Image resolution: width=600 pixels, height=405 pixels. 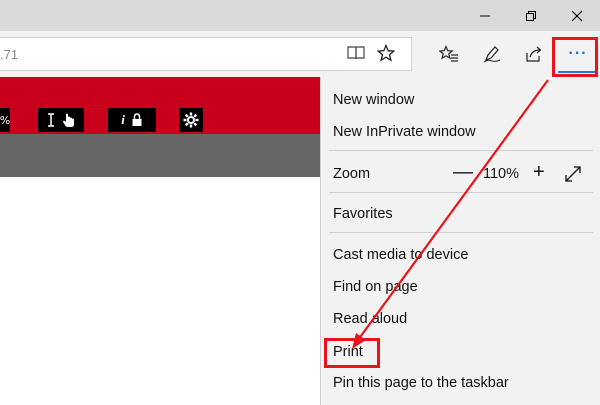 What do you see at coordinates (370, 319) in the screenshot?
I see `menu-item-read-aloud: Read aloud` at bounding box center [370, 319].